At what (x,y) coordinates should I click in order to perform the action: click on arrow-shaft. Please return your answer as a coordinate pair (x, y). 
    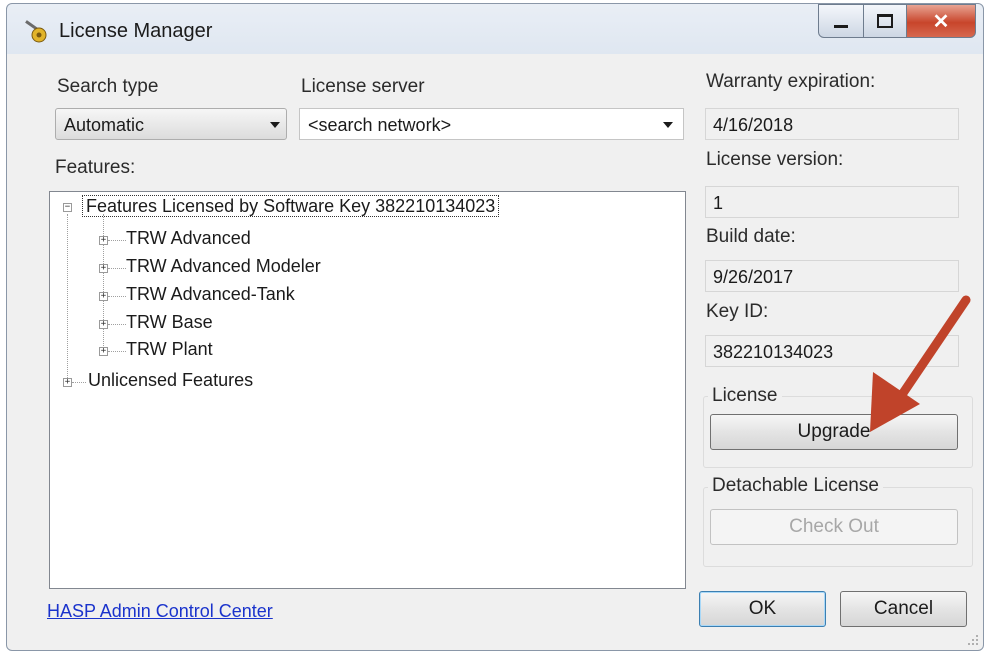
    Looking at the image, I should click on (930, 352).